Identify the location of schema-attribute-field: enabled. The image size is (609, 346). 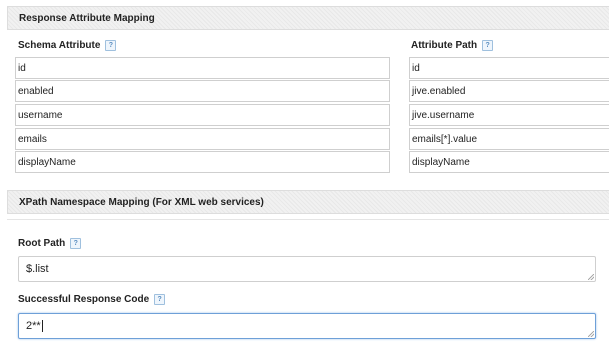
(202, 91).